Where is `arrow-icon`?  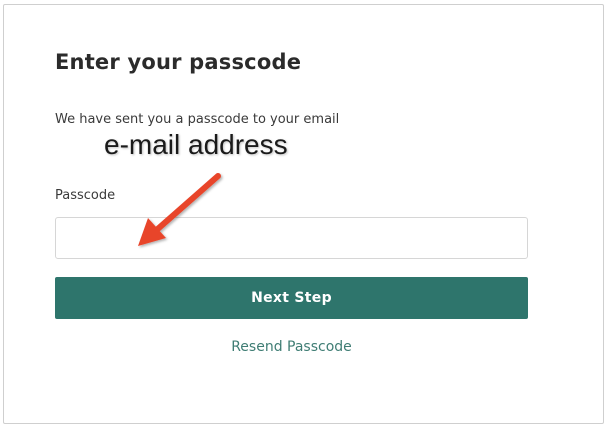 arrow-icon is located at coordinates (179, 209).